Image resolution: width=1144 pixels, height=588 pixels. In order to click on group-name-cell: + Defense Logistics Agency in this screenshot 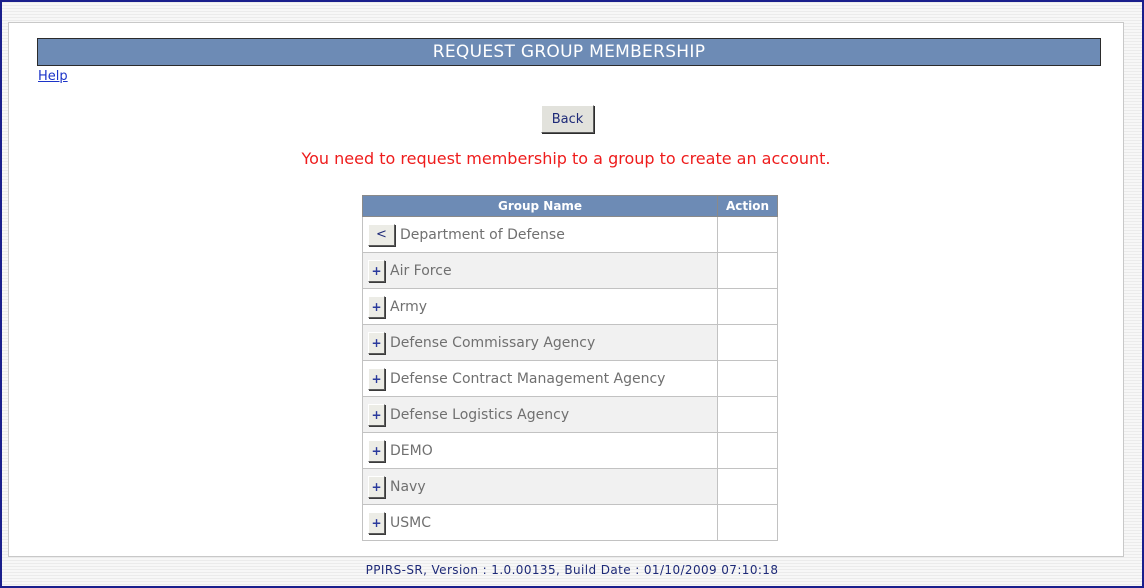, I will do `click(540, 414)`.